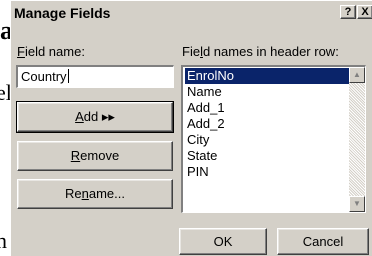 This screenshot has height=256, width=372. I want to click on title-bar: Manage Fields ? X, so click(191, 14).